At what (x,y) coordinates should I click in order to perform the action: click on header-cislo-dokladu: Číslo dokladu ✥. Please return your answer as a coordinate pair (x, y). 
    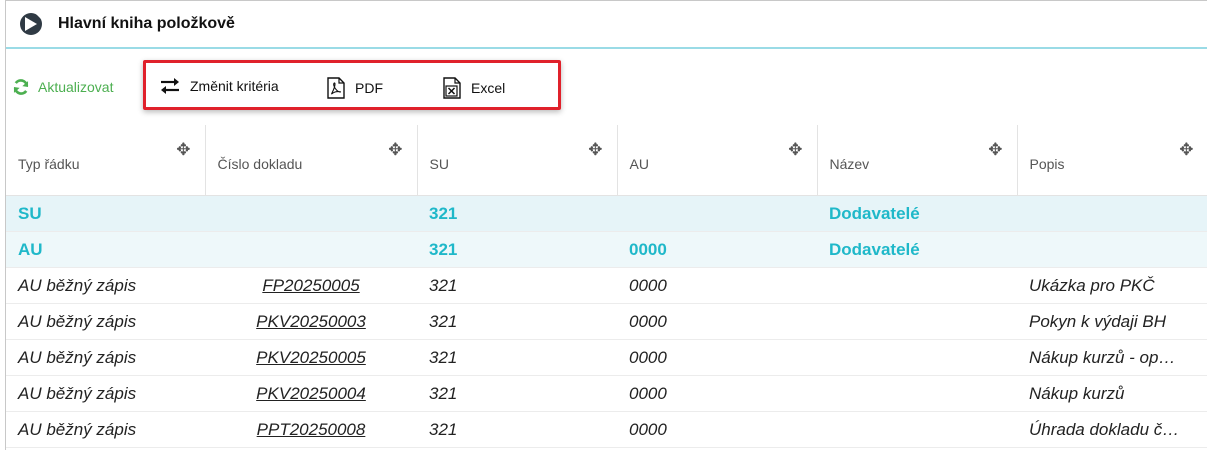
    Looking at the image, I should click on (311, 160).